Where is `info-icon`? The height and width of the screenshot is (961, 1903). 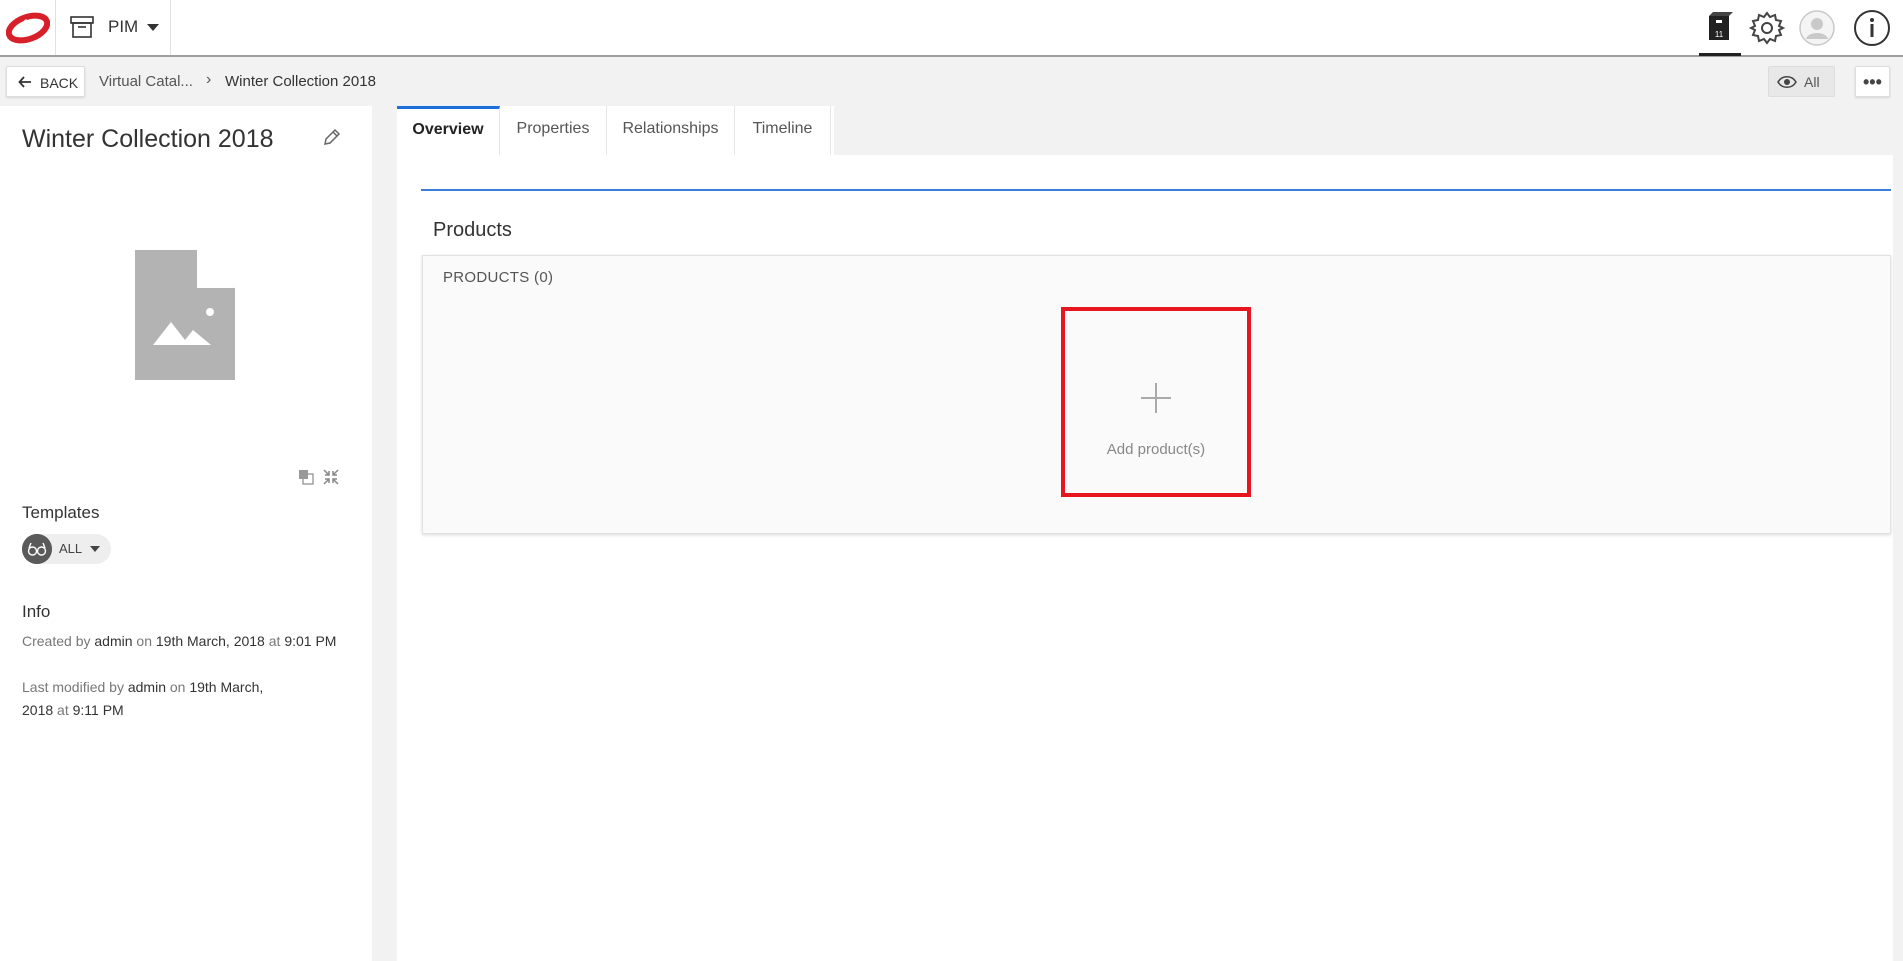 info-icon is located at coordinates (1872, 28).